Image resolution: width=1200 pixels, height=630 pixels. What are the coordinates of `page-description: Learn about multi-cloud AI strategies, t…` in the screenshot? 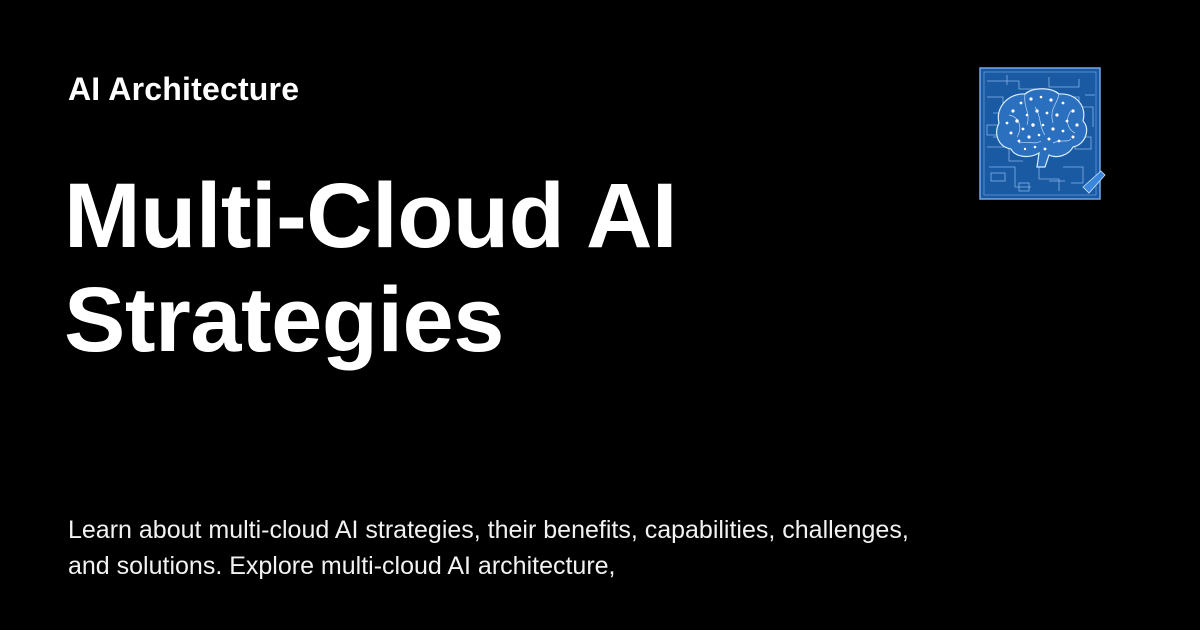 It's located at (488, 548).